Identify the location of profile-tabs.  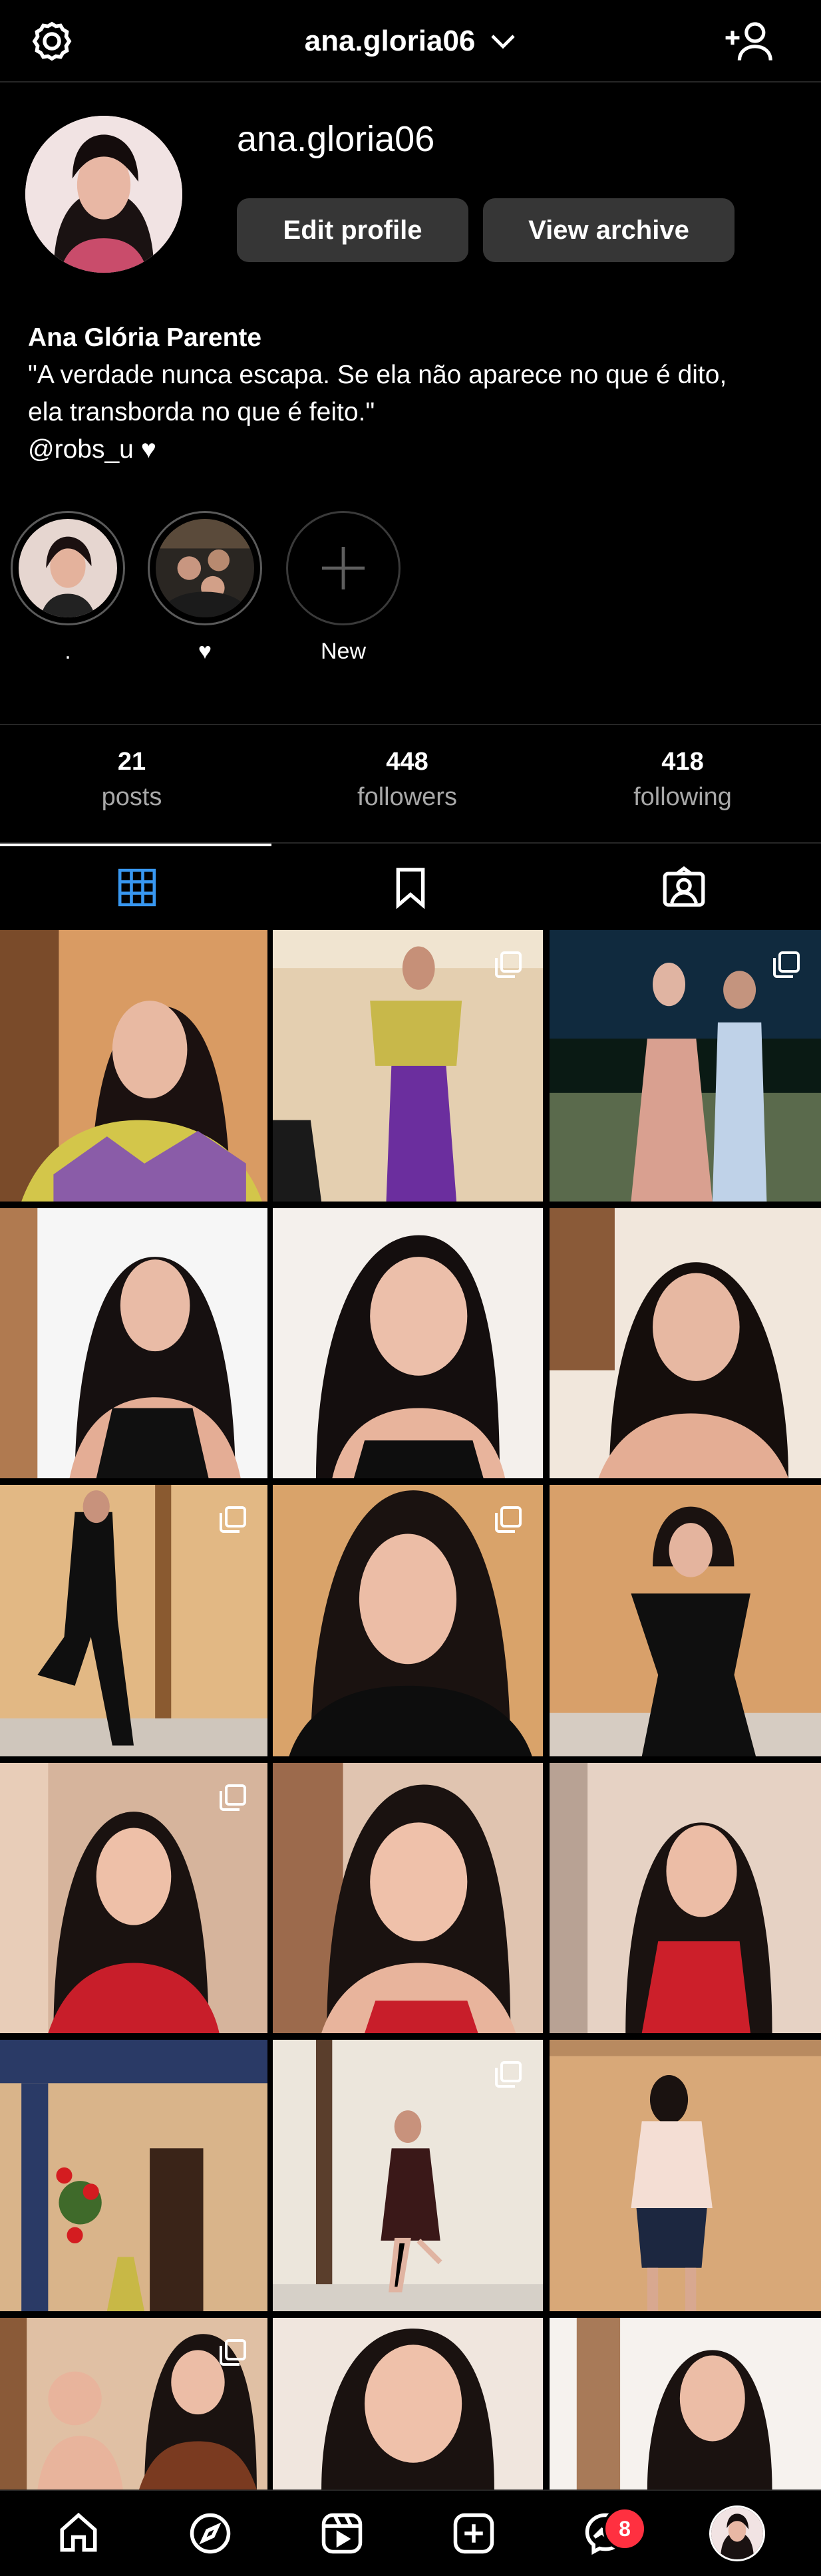
(410, 887).